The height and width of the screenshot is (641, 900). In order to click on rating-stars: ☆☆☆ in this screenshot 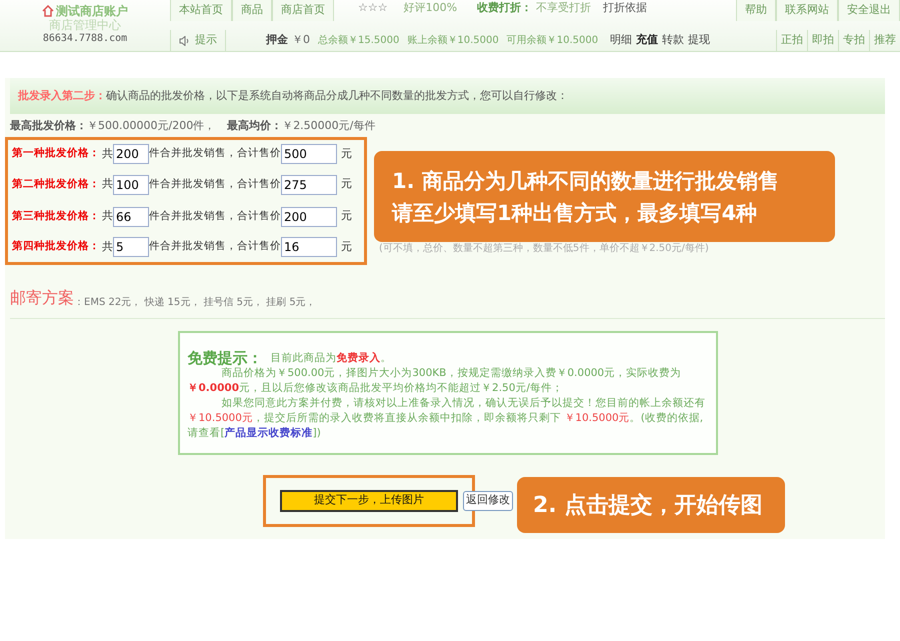, I will do `click(373, 8)`.